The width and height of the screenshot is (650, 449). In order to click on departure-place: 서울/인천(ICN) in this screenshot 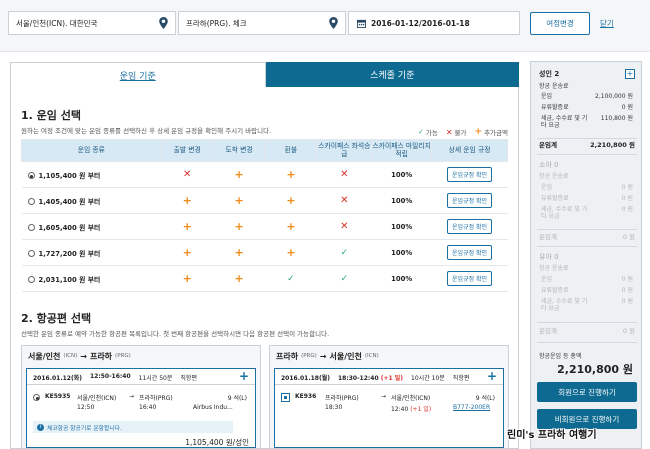, I will do `click(97, 398)`.